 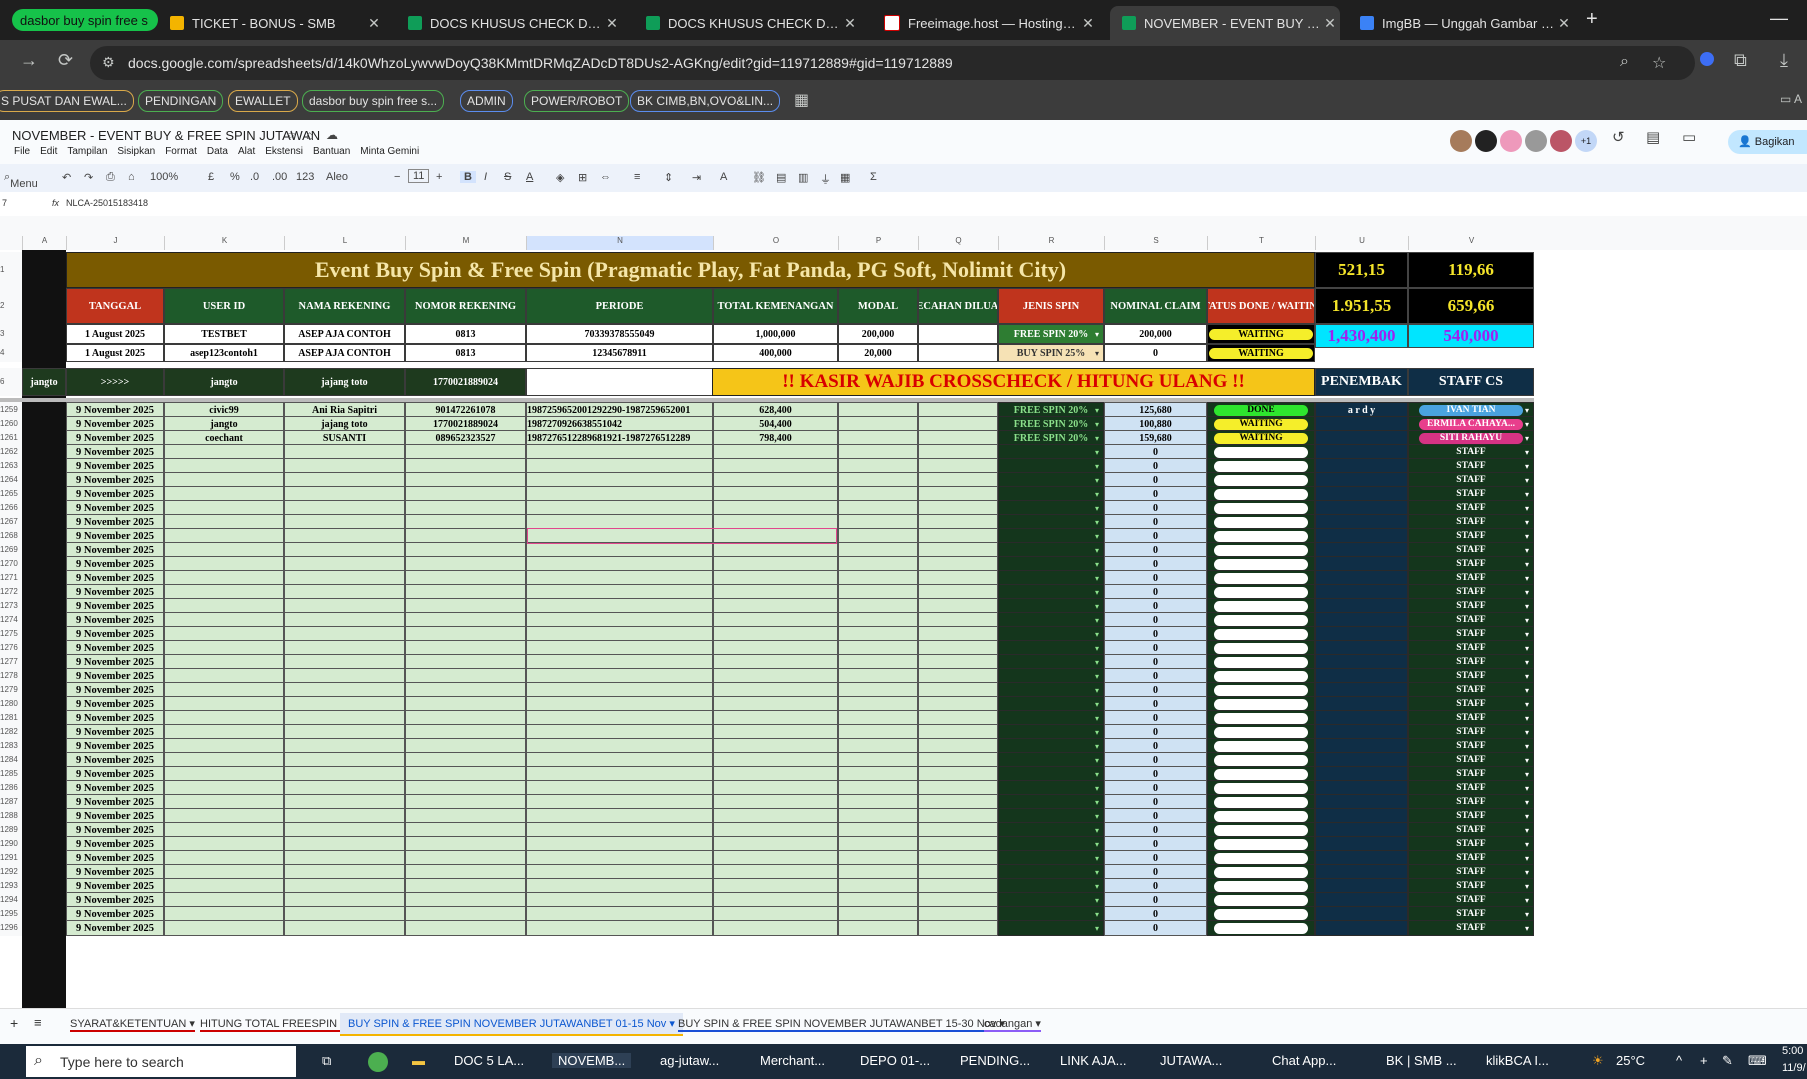 What do you see at coordinates (507, 177) in the screenshot?
I see `strikethrough-button: S` at bounding box center [507, 177].